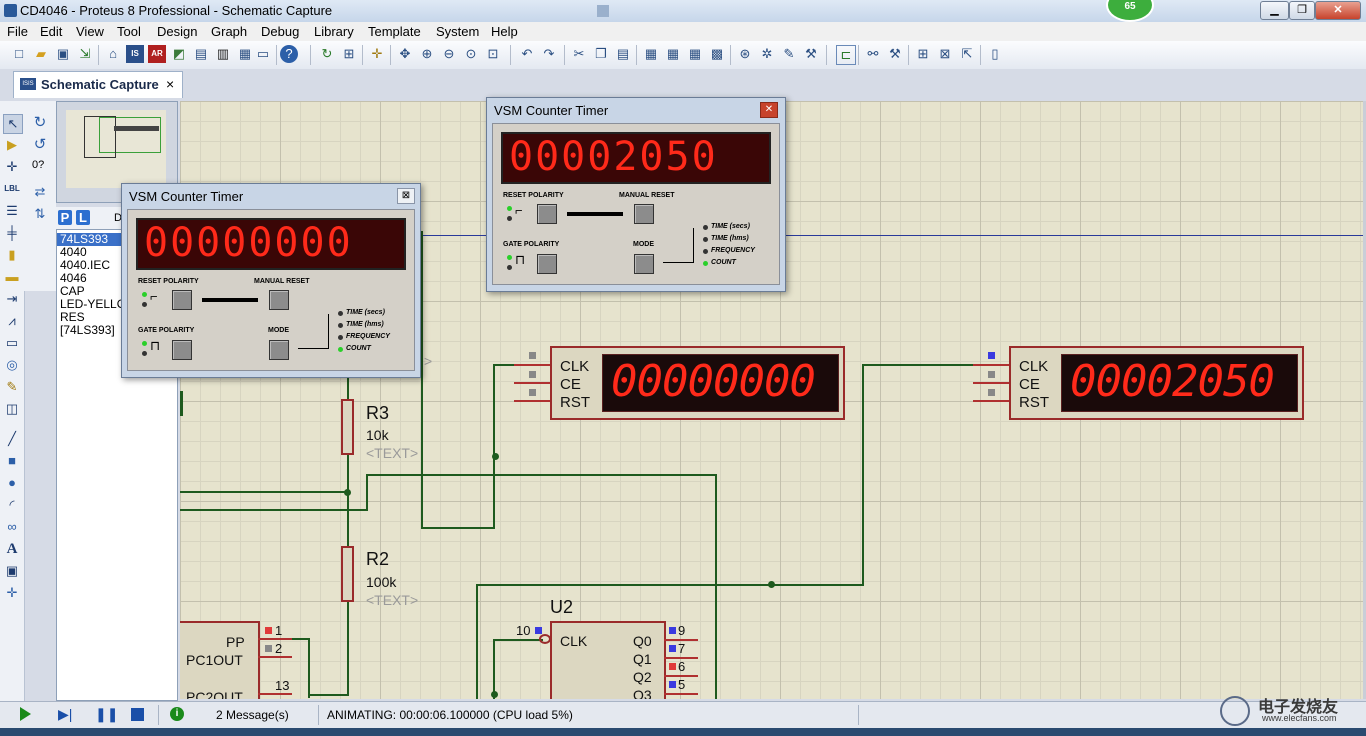 Image resolution: width=1366 pixels, height=736 pixels. What do you see at coordinates (63, 54) in the screenshot?
I see `save-icon: ▣` at bounding box center [63, 54].